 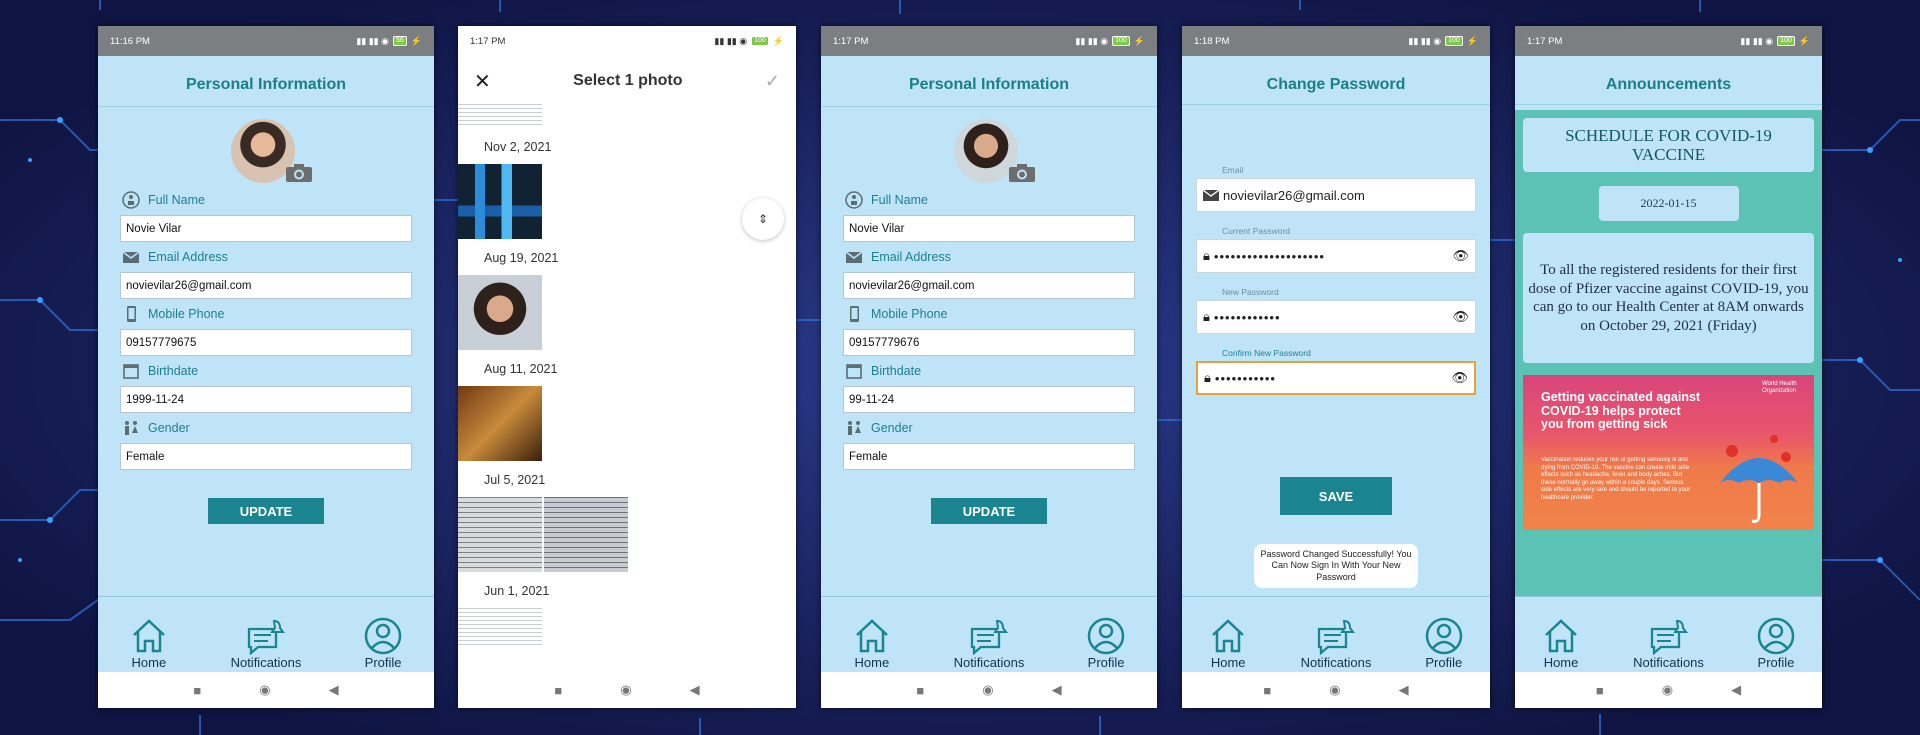 What do you see at coordinates (1001, 257) in the screenshot?
I see `email-label: Email Address` at bounding box center [1001, 257].